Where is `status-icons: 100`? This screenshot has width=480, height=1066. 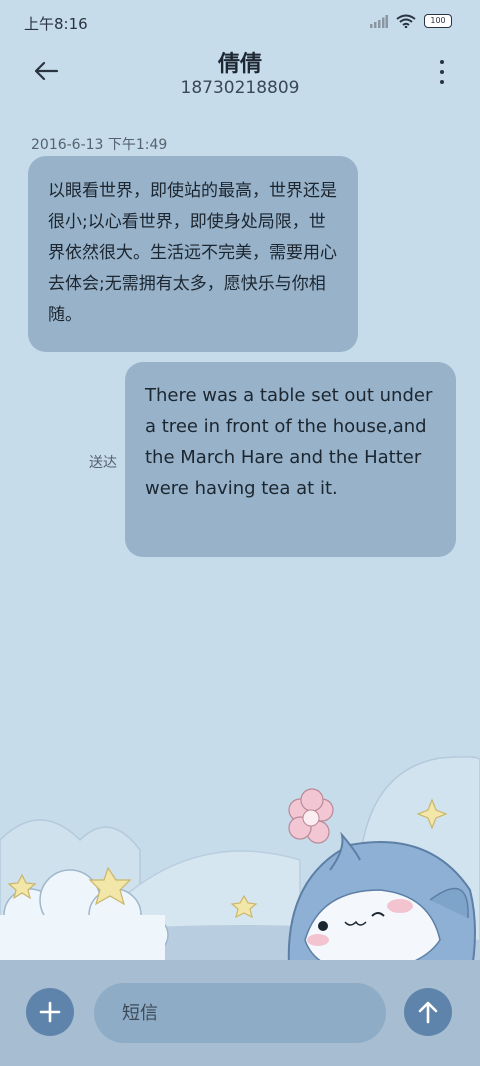 status-icons: 100 is located at coordinates (411, 21).